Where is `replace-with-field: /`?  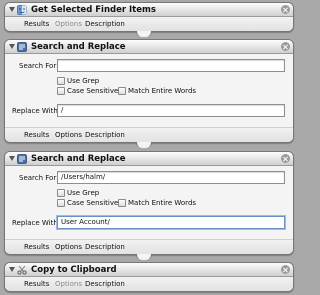 replace-with-field: / is located at coordinates (171, 110).